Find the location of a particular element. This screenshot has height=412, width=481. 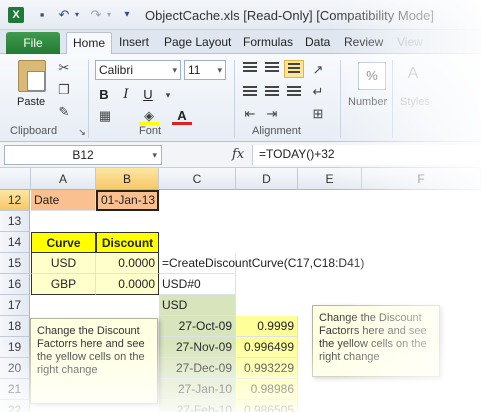

name-box: B12 ▾ is located at coordinates (83, 155).